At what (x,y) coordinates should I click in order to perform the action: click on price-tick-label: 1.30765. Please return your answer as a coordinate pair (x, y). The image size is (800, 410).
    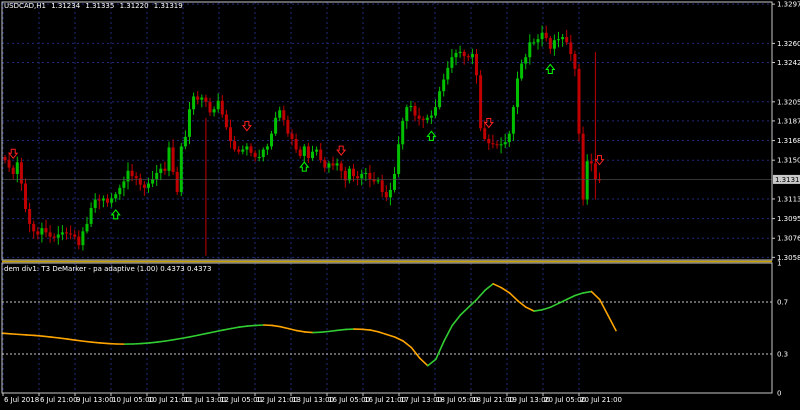
    Looking at the image, I should click on (788, 239).